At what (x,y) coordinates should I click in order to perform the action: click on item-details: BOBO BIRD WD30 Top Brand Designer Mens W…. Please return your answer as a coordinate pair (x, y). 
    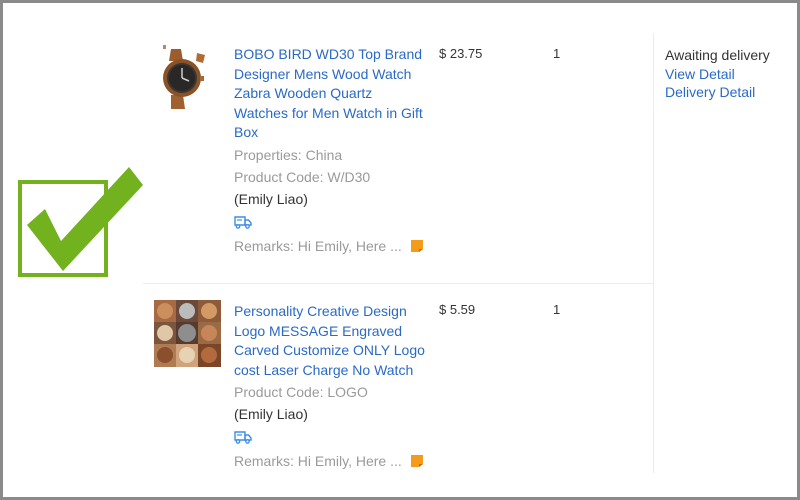
    Looking at the image, I should click on (331, 150).